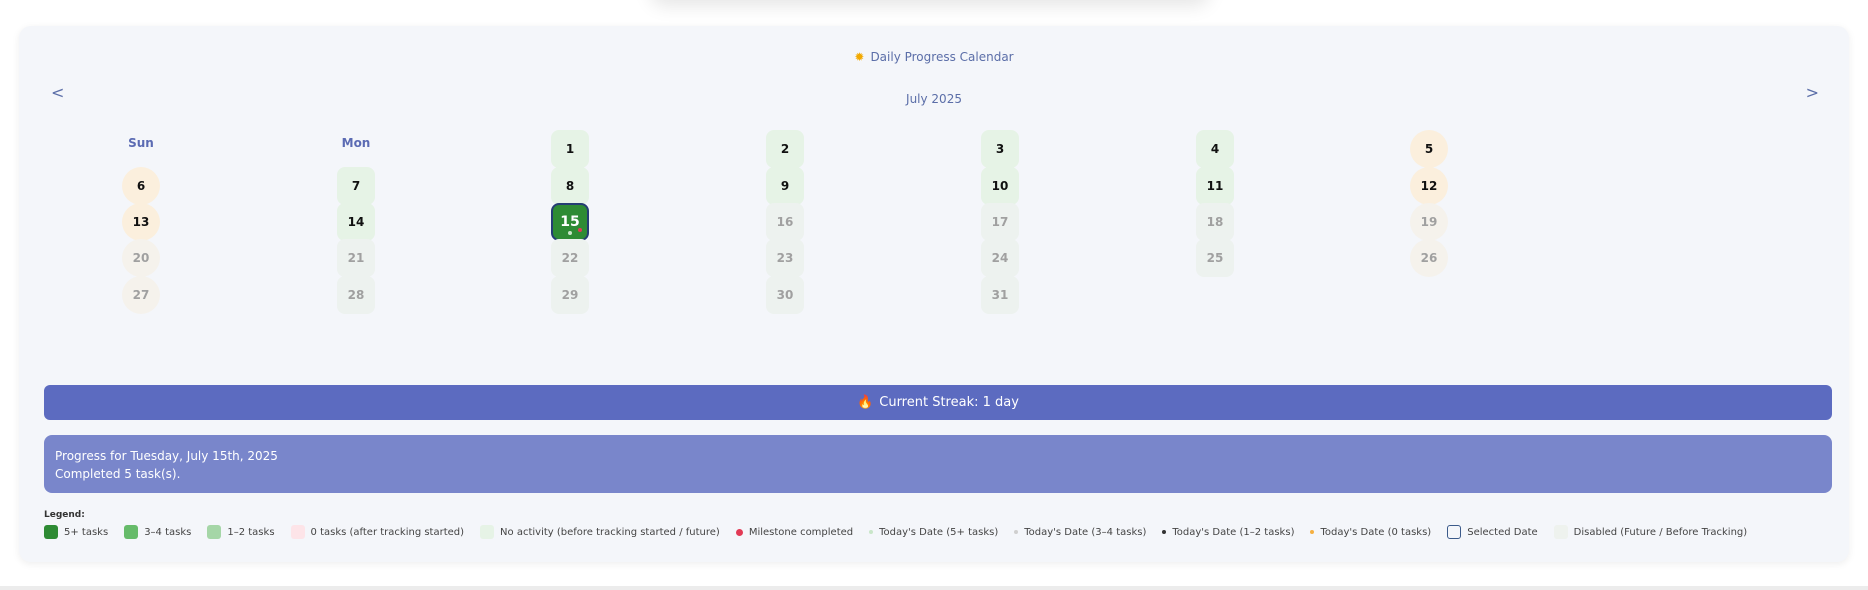  I want to click on day-number: 26, so click(1429, 258).